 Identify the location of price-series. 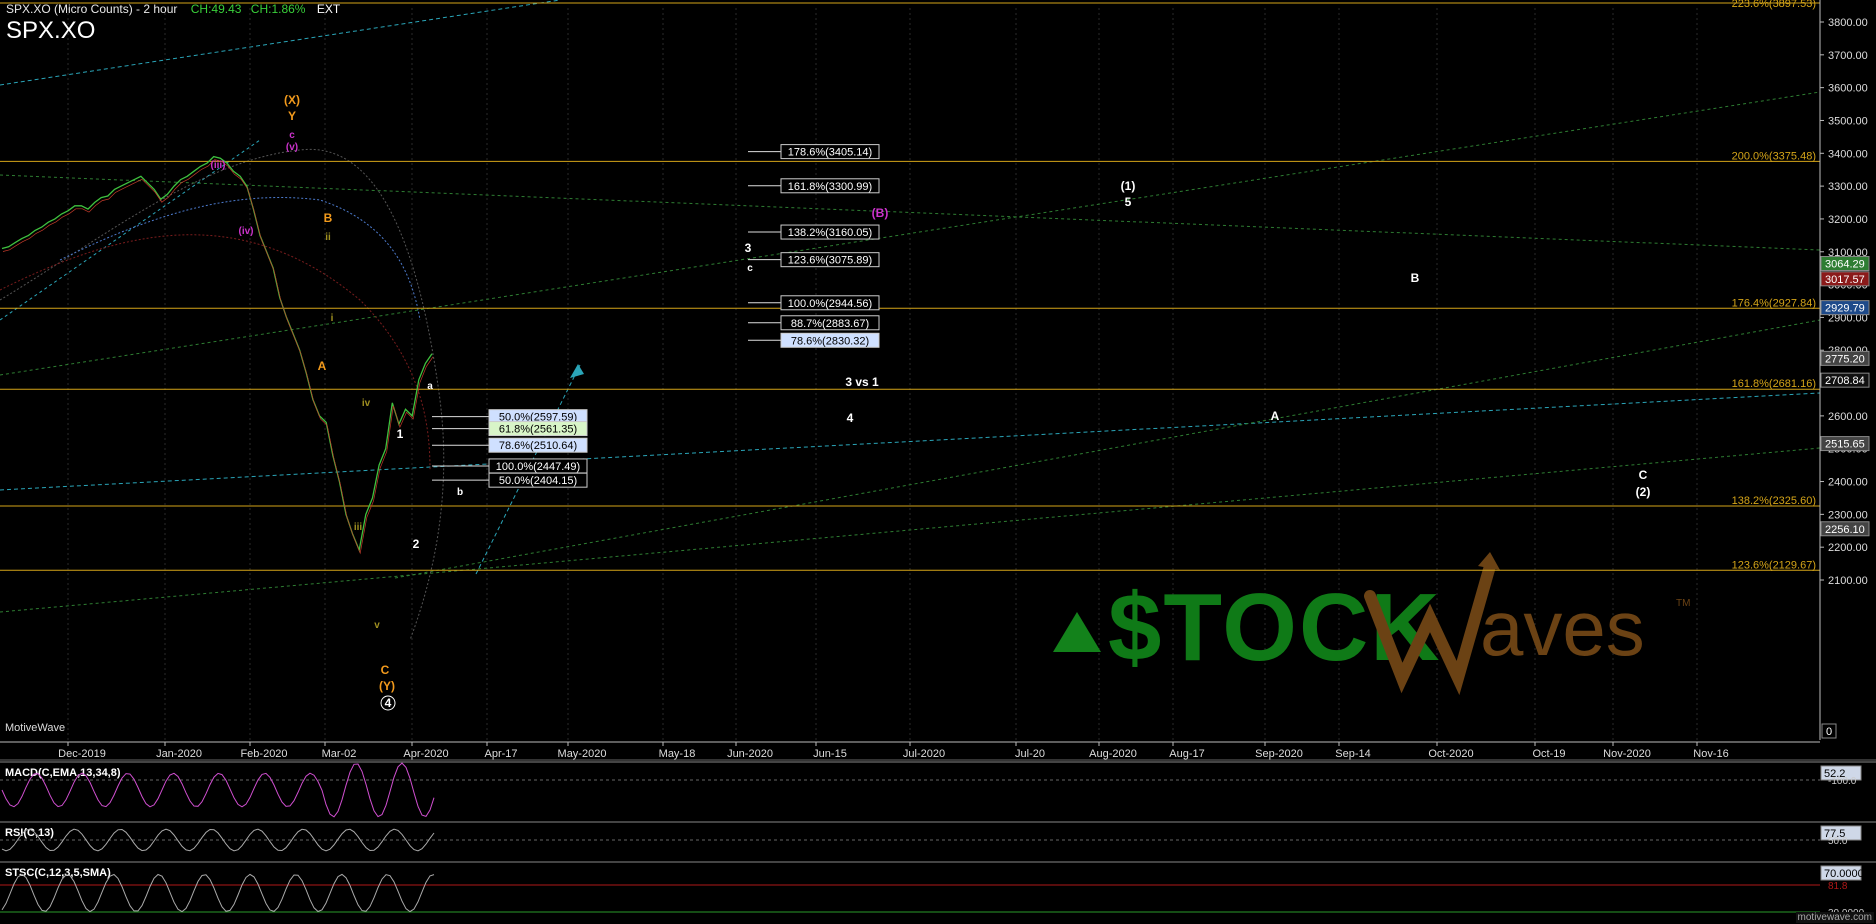
(217, 355).